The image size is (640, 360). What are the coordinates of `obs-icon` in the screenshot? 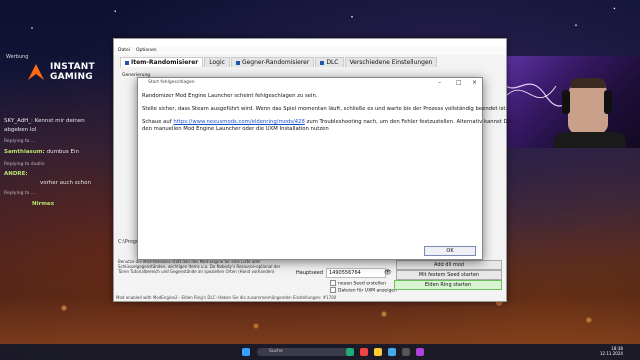 It's located at (420, 352).